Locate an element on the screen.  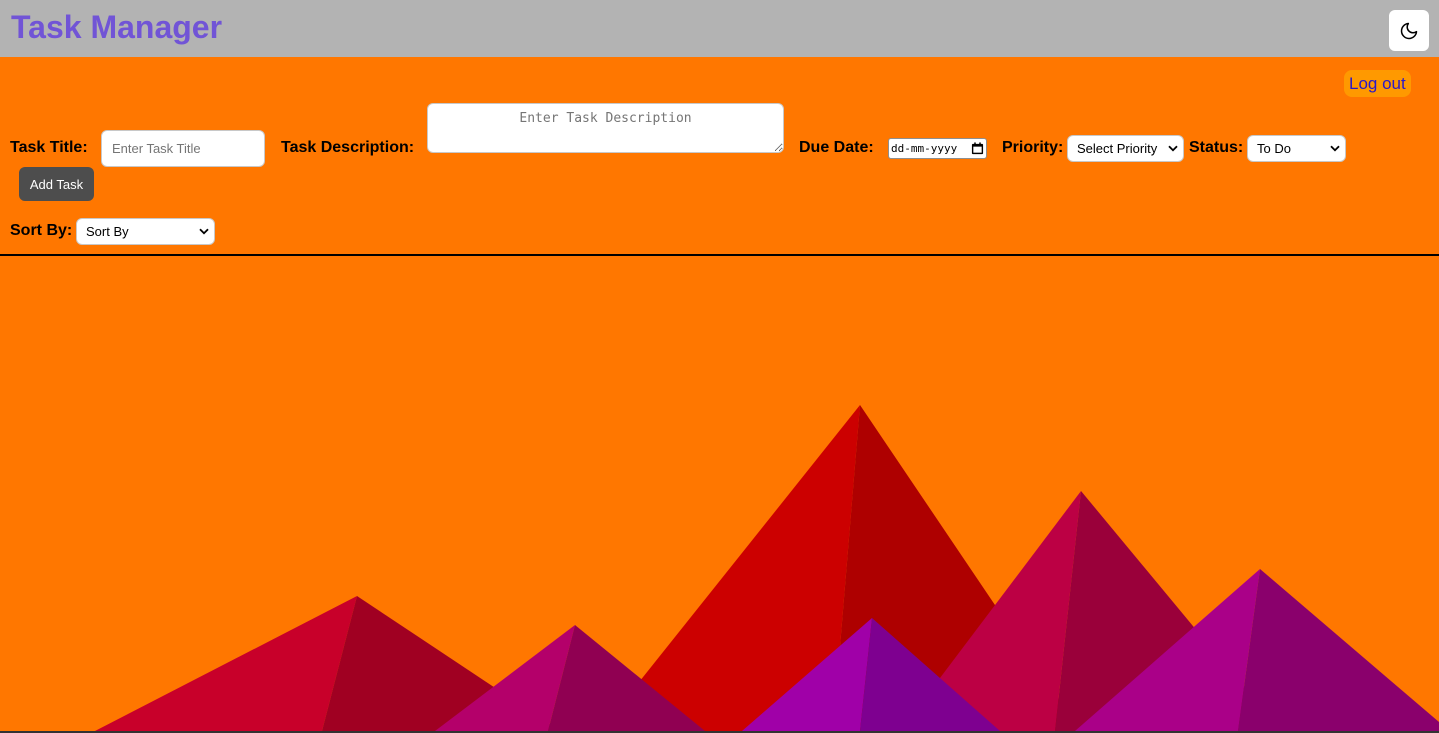
app-header: Task Manager is located at coordinates (719, 28).